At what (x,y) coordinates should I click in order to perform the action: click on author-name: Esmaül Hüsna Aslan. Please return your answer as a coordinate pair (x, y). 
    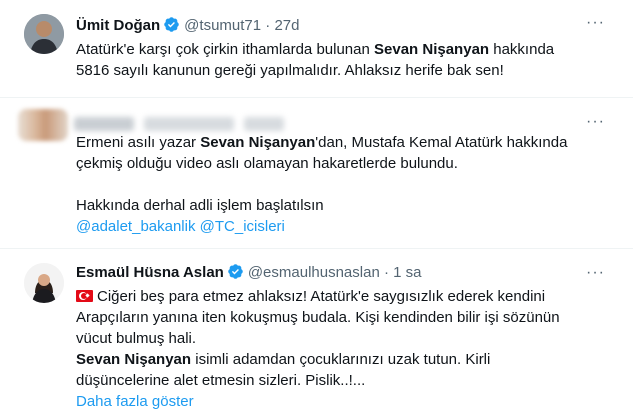
    Looking at the image, I should click on (150, 272).